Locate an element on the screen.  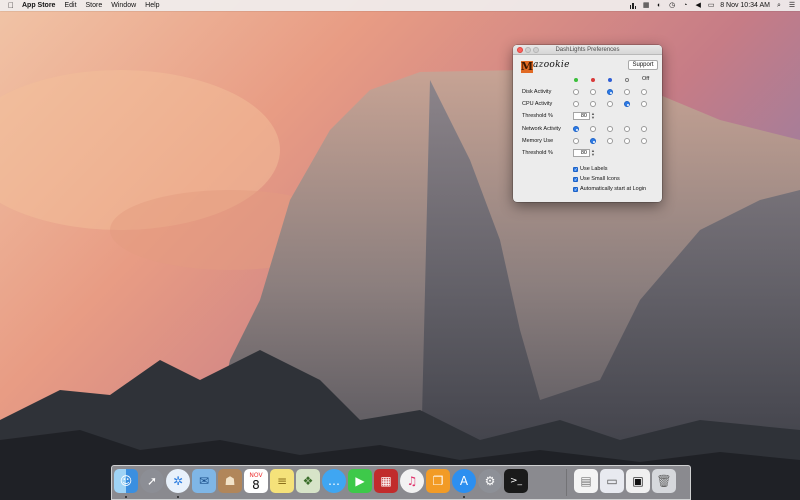
terminal-icon: >_ is located at coordinates (516, 481).